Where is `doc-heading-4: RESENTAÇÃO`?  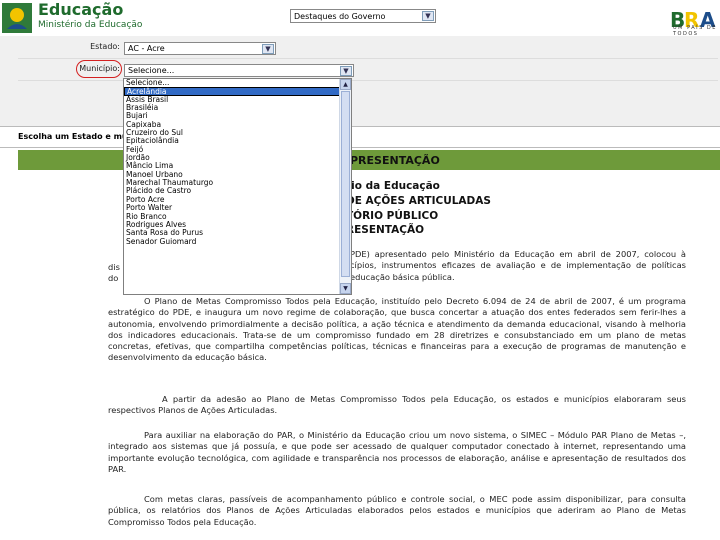 doc-heading-4: RESENTAÇÃO is located at coordinates (385, 230).